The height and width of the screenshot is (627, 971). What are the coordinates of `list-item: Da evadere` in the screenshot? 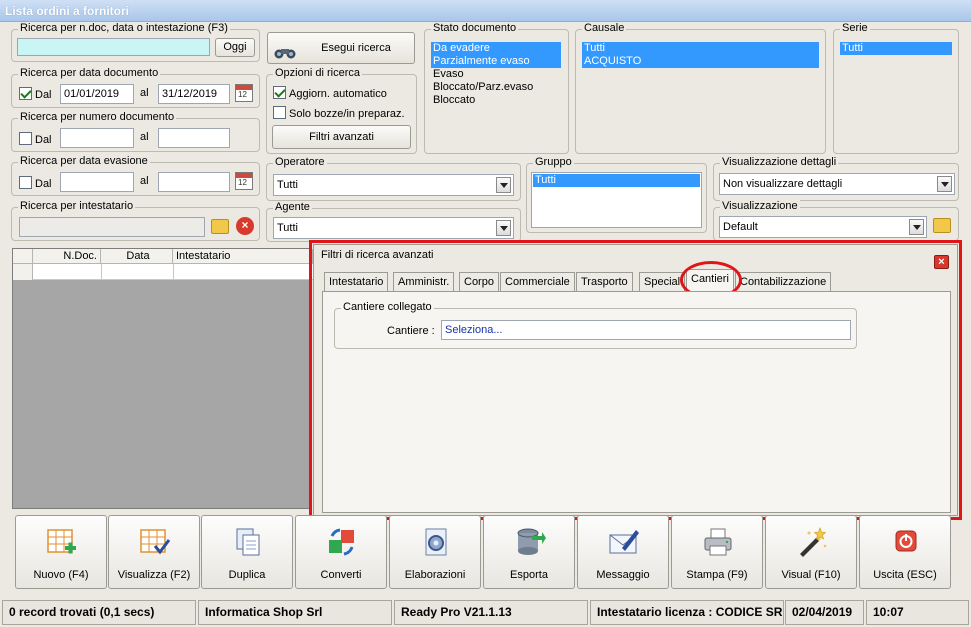 It's located at (496, 48).